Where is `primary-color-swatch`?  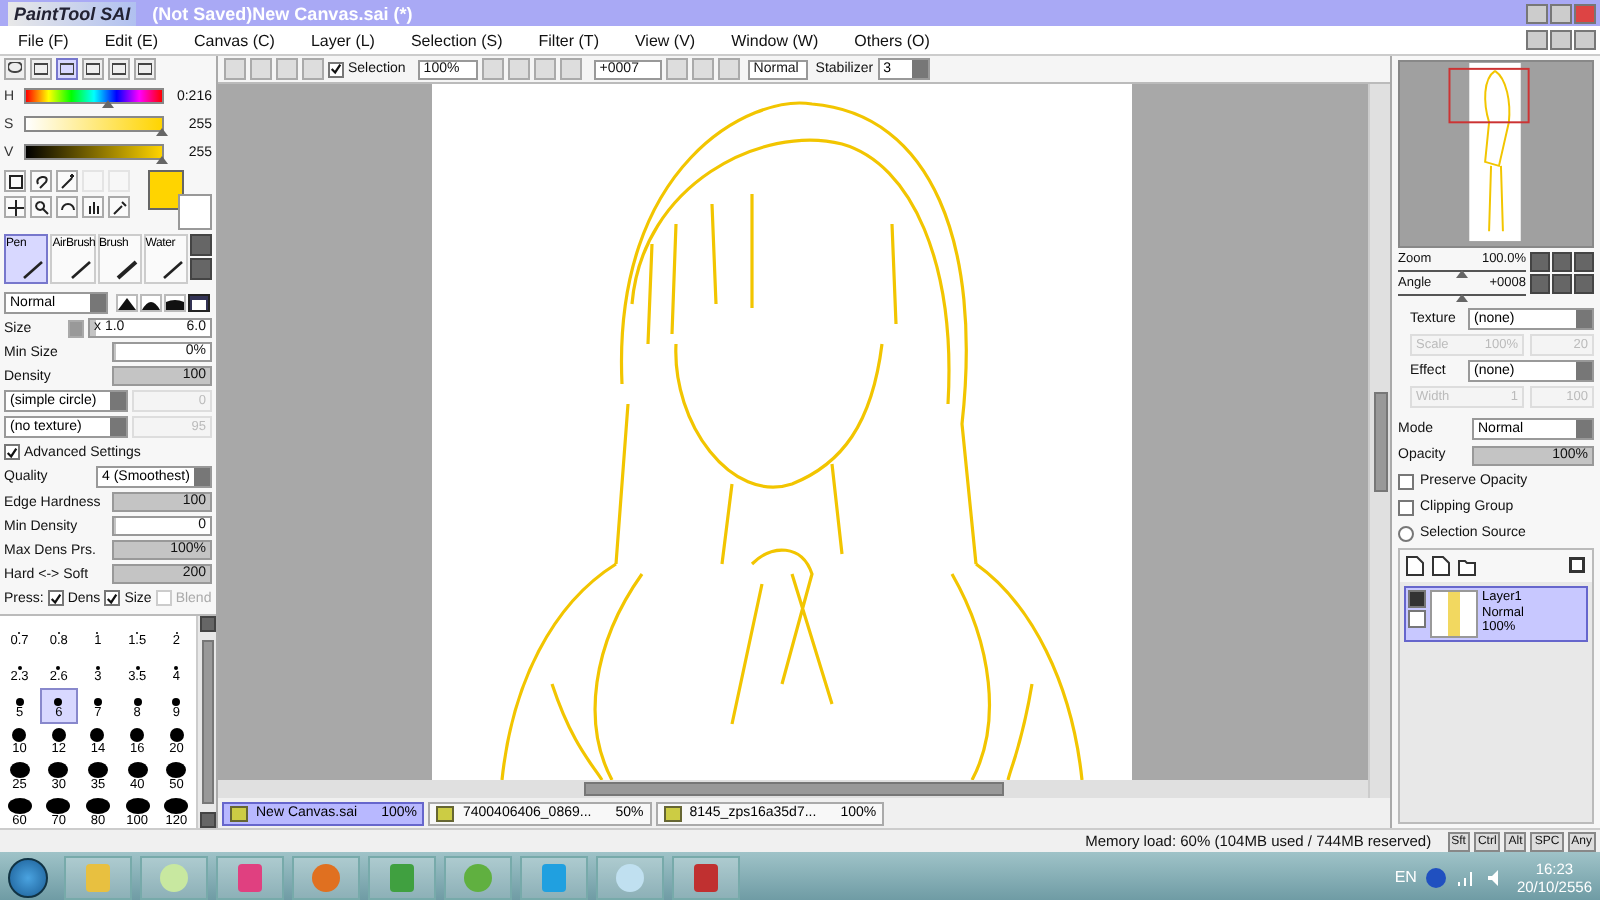
primary-color-swatch is located at coordinates (165, 190).